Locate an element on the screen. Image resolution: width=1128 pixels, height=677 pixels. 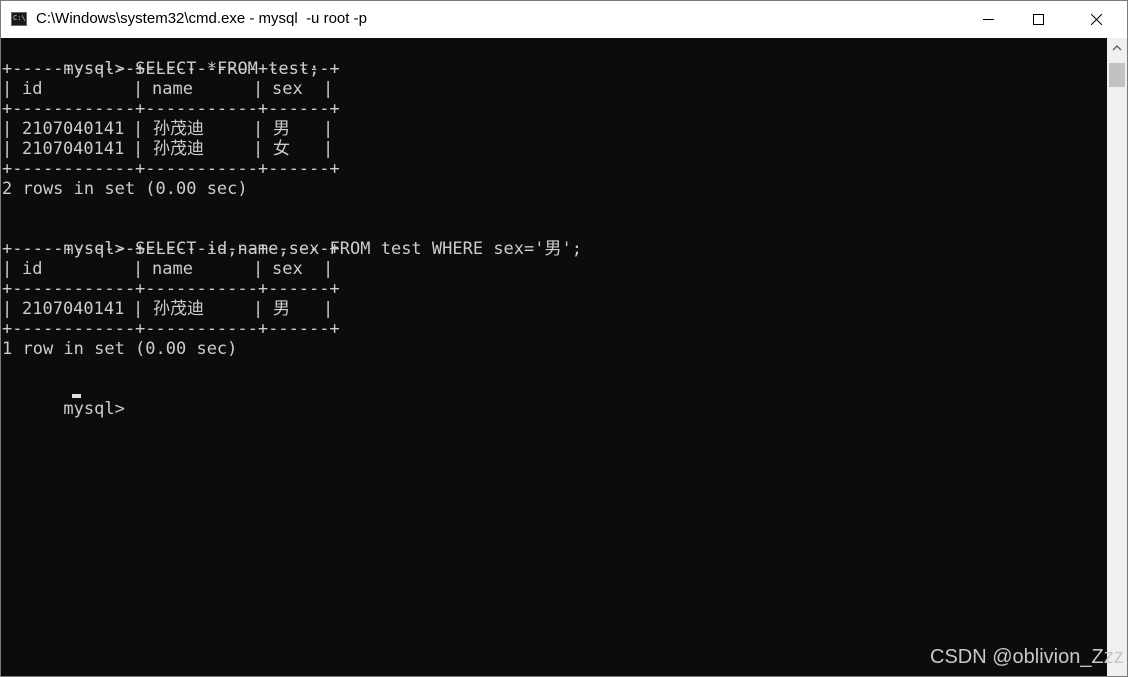
close-icon is located at coordinates (1096, 19).